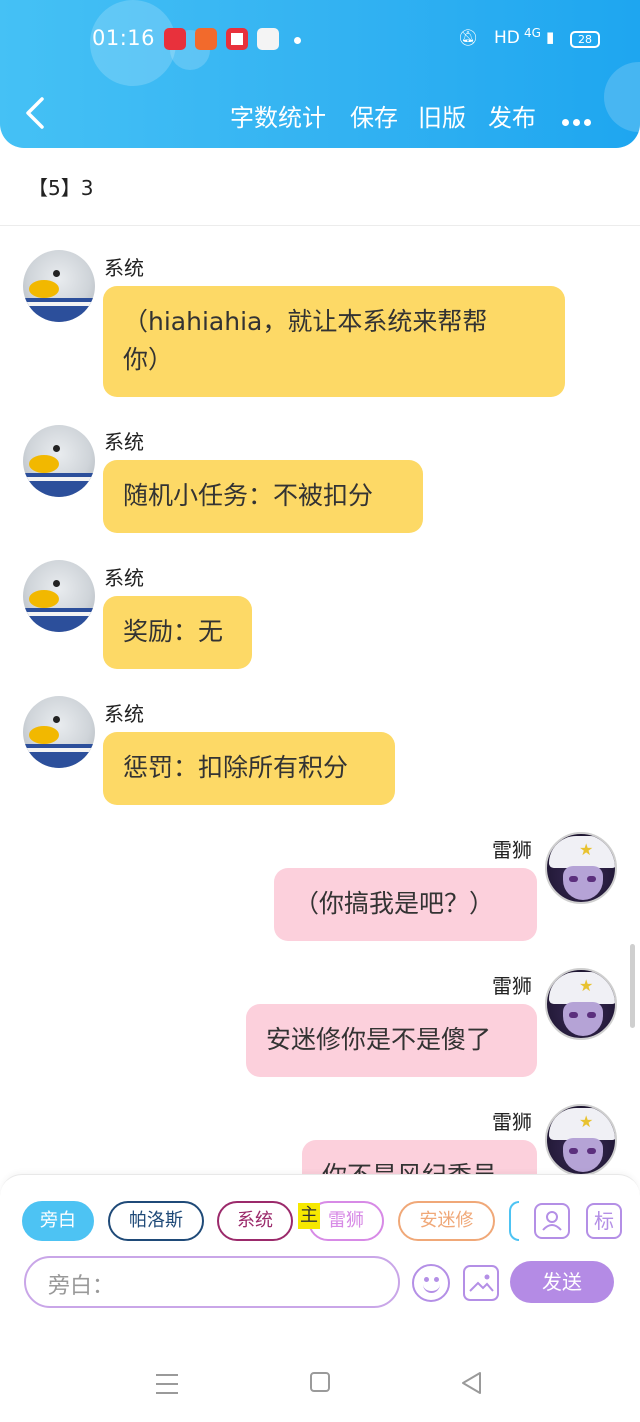 The height and width of the screenshot is (1422, 640). I want to click on input-role-label: 旁白：, so click(81, 1286).